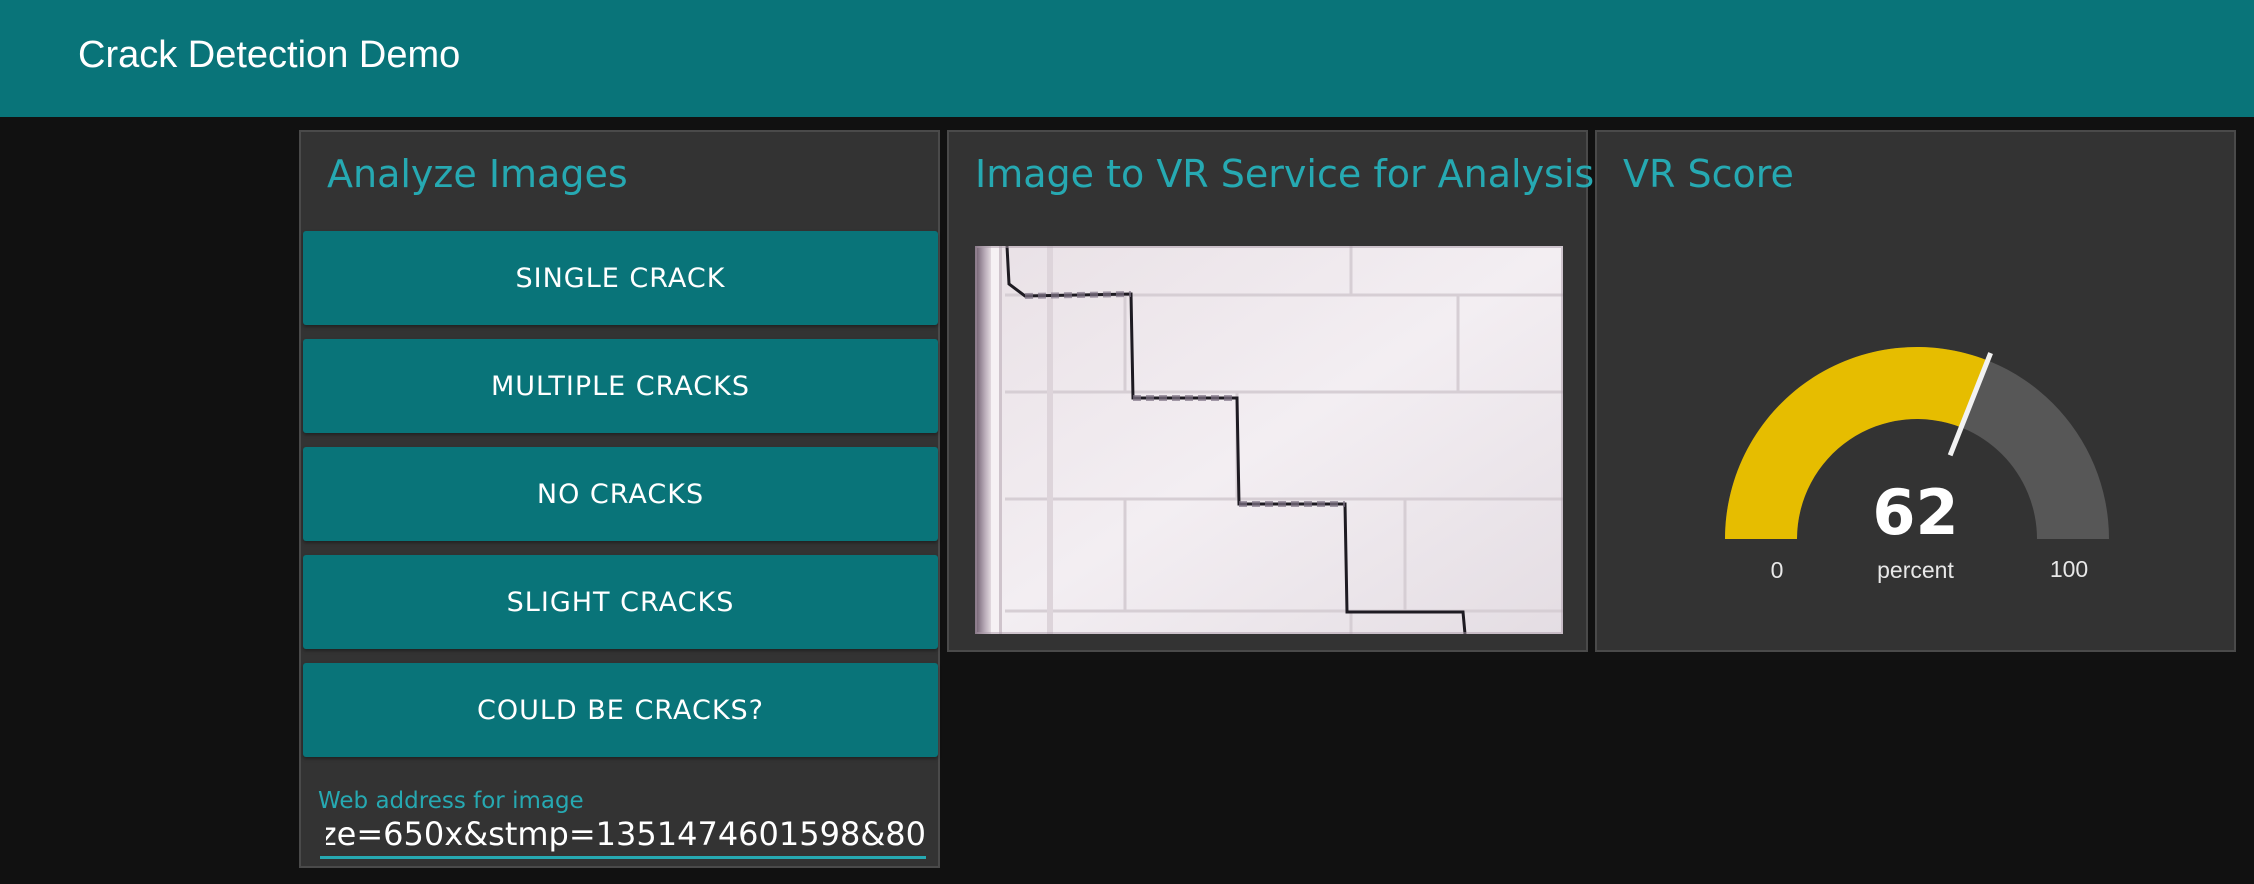 The image size is (2254, 884). What do you see at coordinates (451, 801) in the screenshot?
I see `image-url-label: Web address for image` at bounding box center [451, 801].